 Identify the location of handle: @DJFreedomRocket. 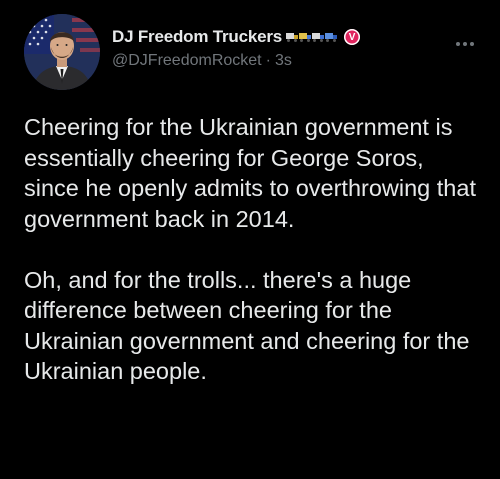
(187, 61).